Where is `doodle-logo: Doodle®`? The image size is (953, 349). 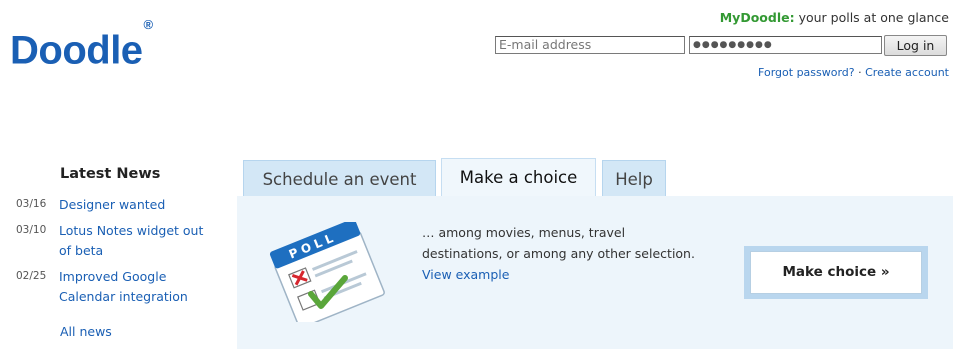 doodle-logo: Doodle® is located at coordinates (81, 45).